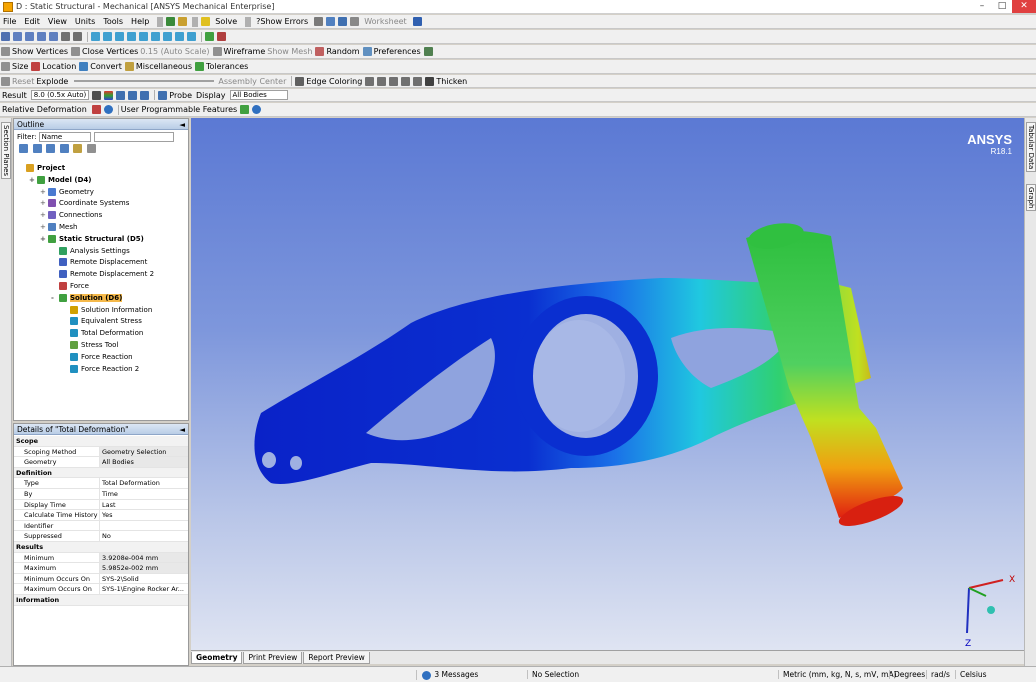 This screenshot has width=1036, height=682. Describe the element at coordinates (53, 36) in the screenshot. I see `body-select-icon` at that location.